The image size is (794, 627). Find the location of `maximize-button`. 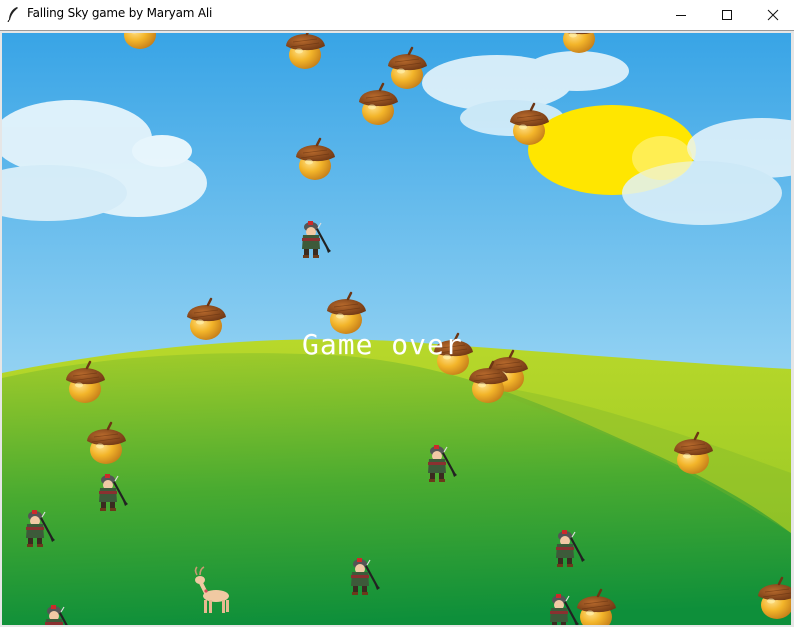

maximize-button is located at coordinates (727, 15).